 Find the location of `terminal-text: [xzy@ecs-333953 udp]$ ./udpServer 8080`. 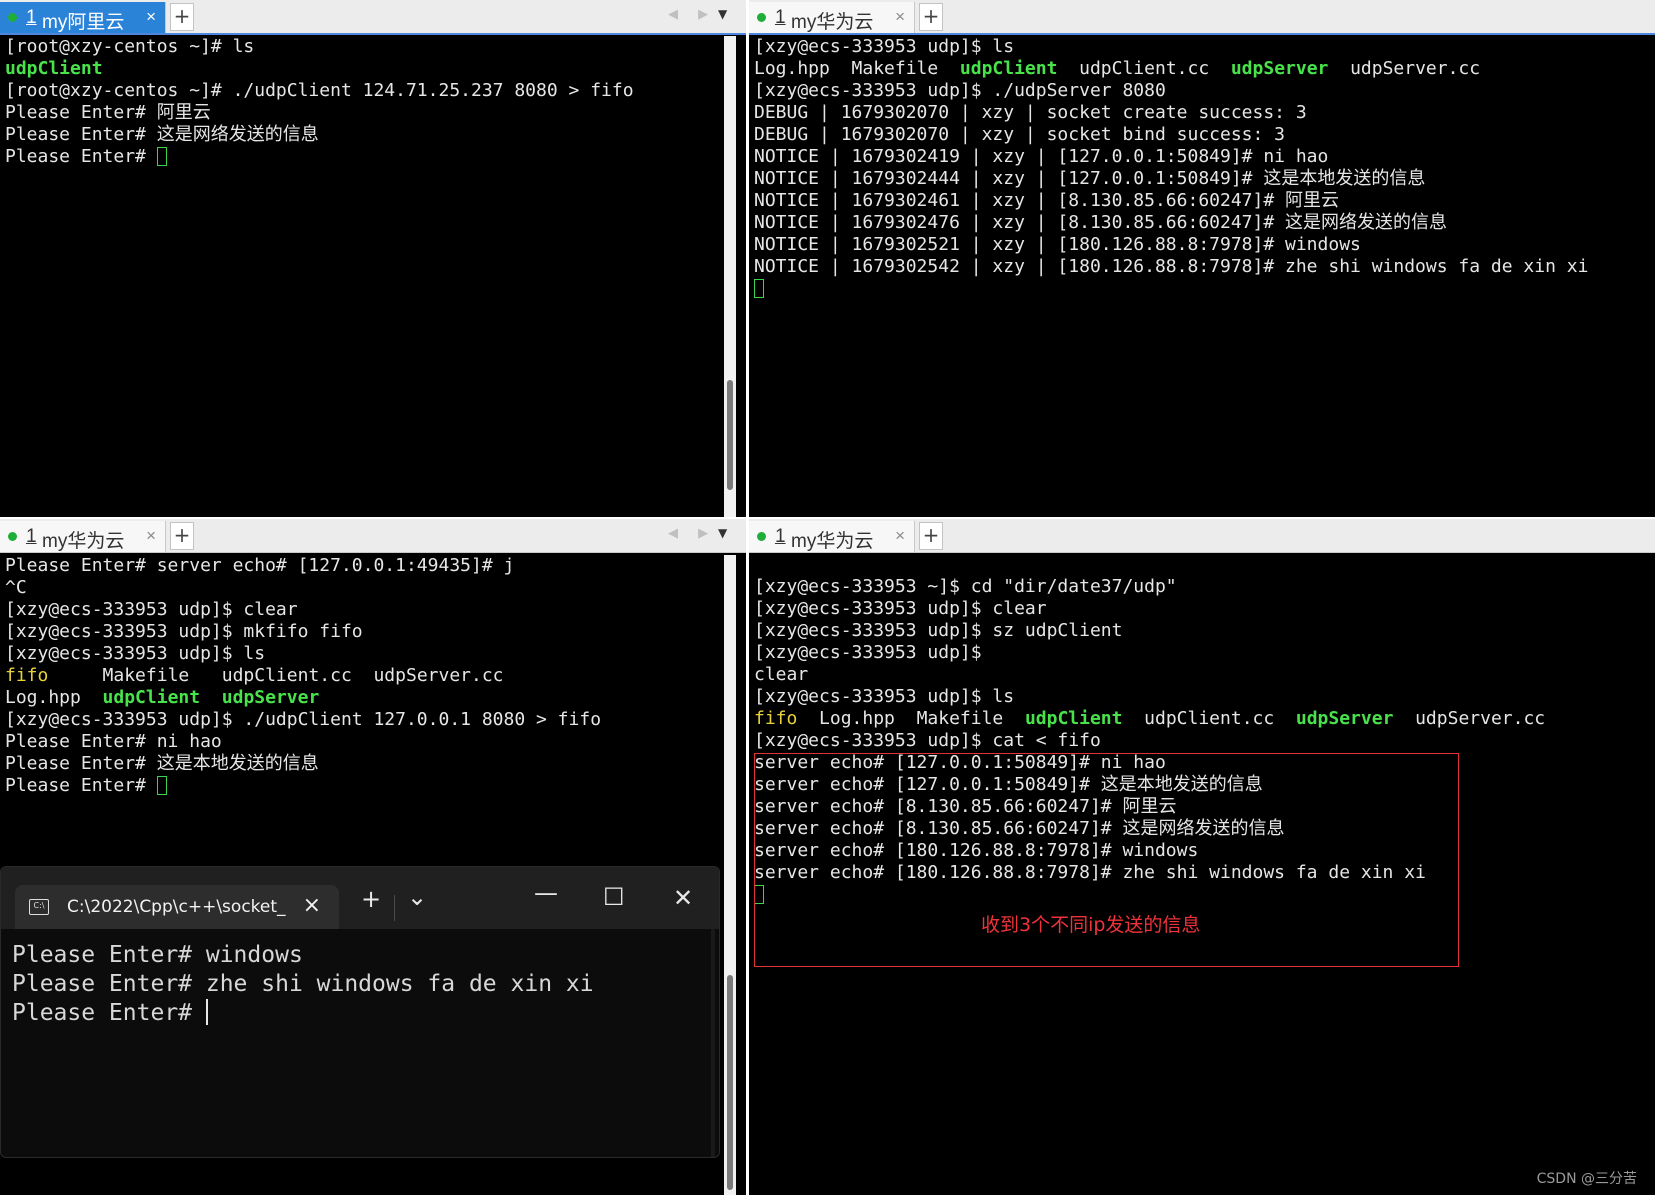

terminal-text: [xzy@ecs-333953 udp]$ ./udpServer 8080 is located at coordinates (960, 90).